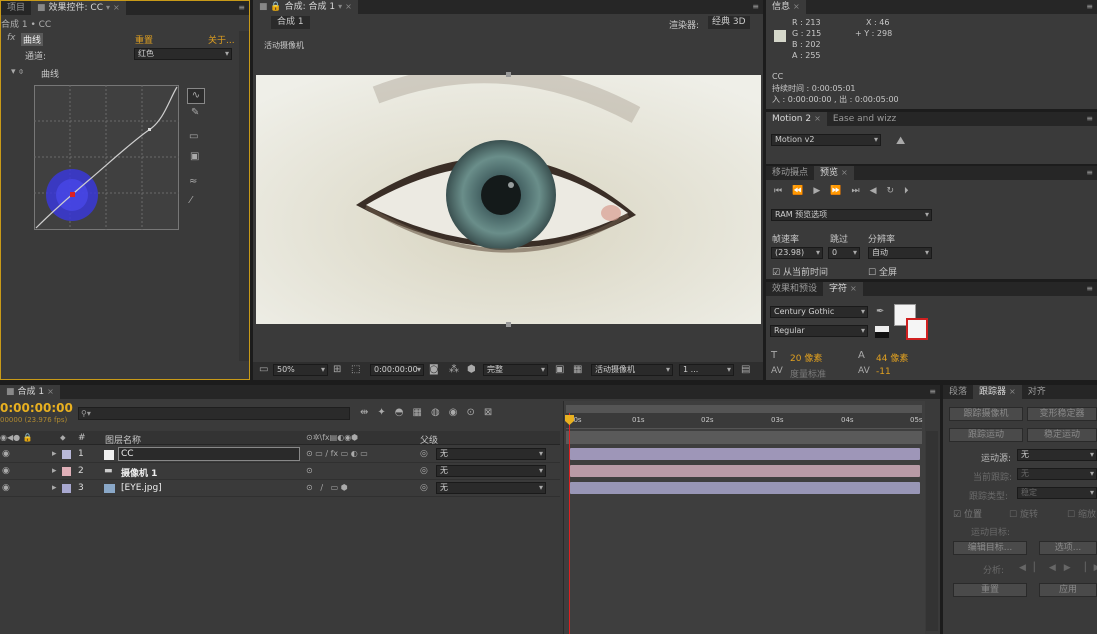 This screenshot has width=1097, height=634. What do you see at coordinates (290, 22) in the screenshot?
I see `comp-subtab: 合成 1` at bounding box center [290, 22].